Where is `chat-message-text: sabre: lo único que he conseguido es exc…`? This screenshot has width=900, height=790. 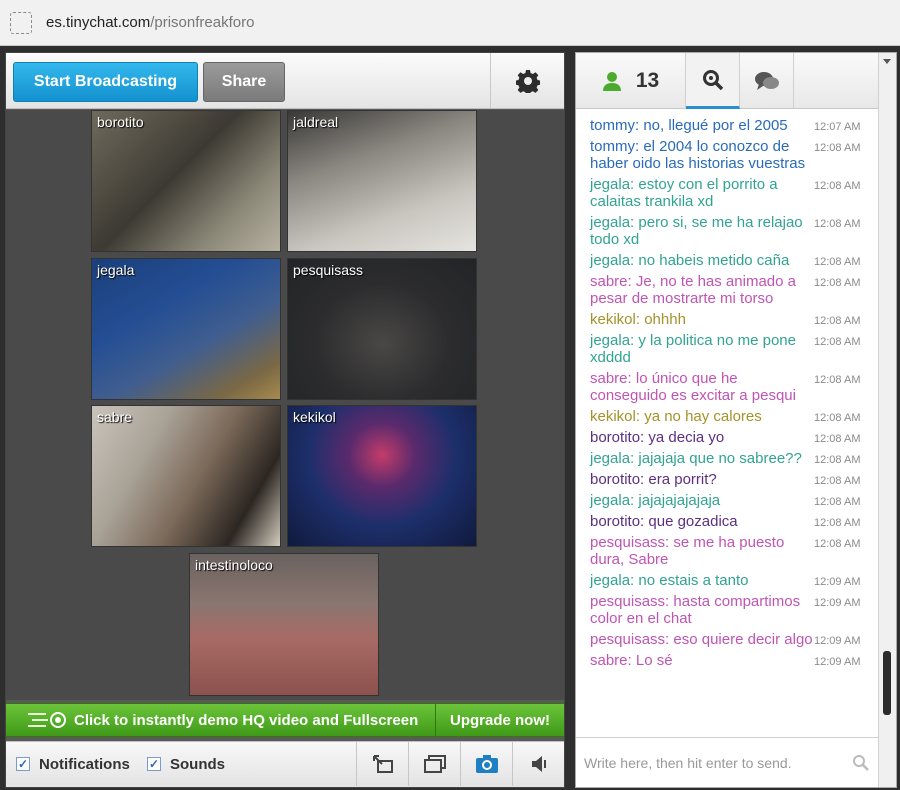 chat-message-text: sabre: lo único que he conseguido es exc… is located at coordinates (693, 387).